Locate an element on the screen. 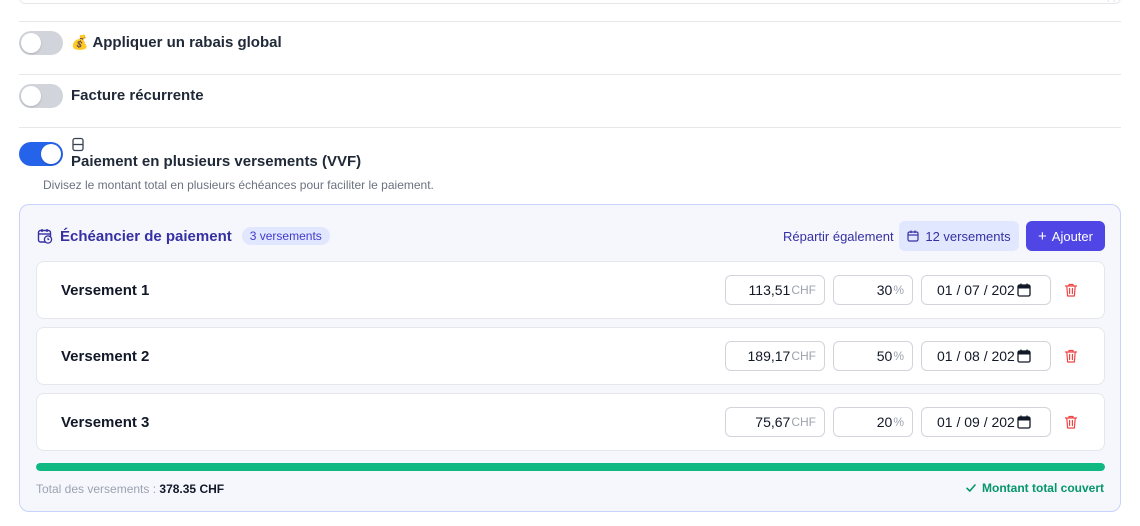  global-discount-label: 💰 Appliquer un rabais global is located at coordinates (176, 42).